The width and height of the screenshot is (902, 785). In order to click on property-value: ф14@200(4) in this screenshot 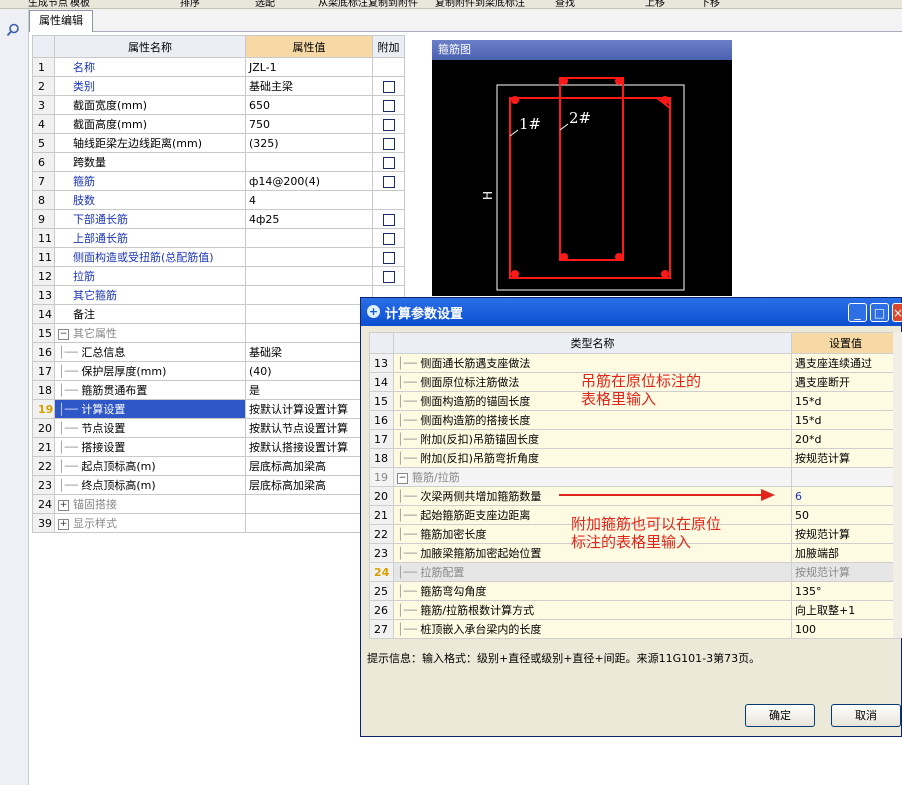, I will do `click(309, 181)`.